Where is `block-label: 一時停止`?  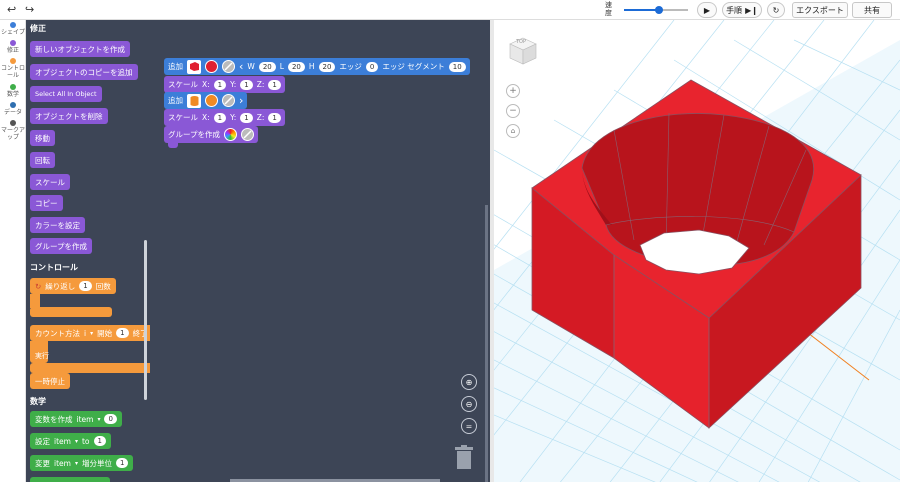 block-label: 一時停止 is located at coordinates (50, 381).